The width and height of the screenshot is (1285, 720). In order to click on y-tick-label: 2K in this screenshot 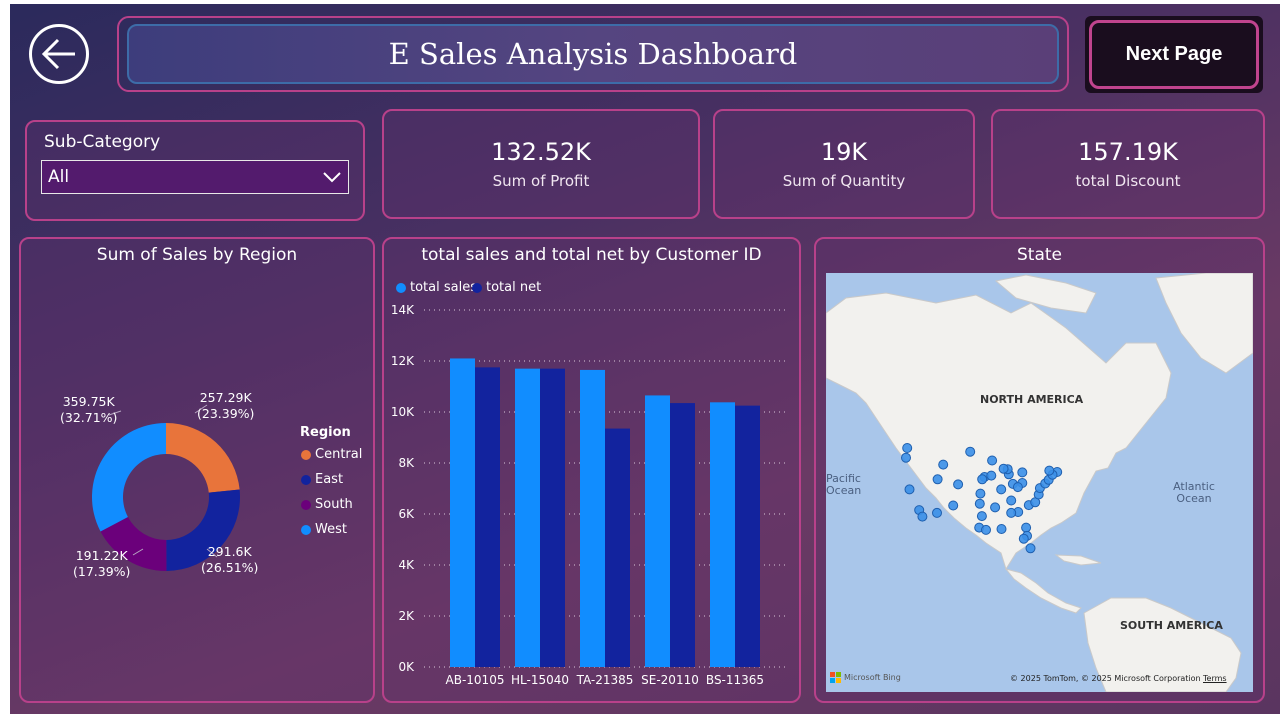, I will do `click(406, 616)`.